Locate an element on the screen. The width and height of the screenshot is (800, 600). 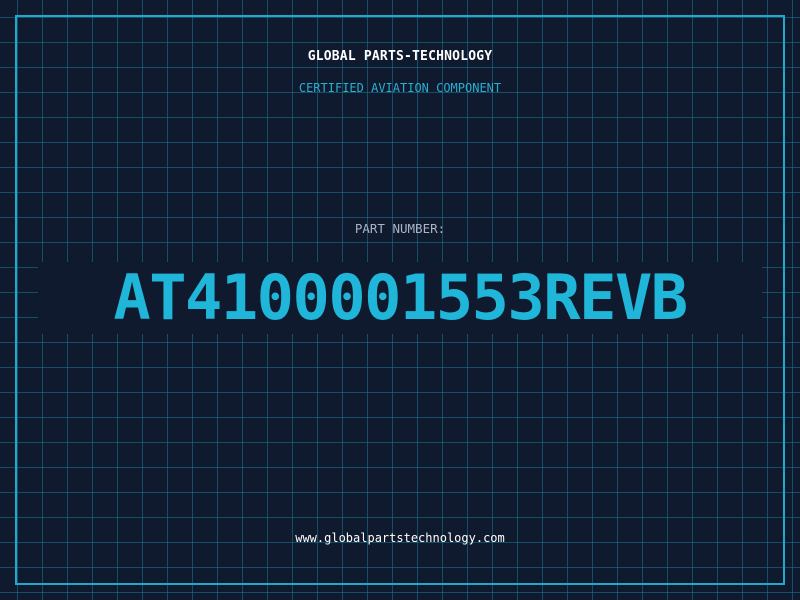
part-number-label: PART NUMBER: is located at coordinates (400, 228).